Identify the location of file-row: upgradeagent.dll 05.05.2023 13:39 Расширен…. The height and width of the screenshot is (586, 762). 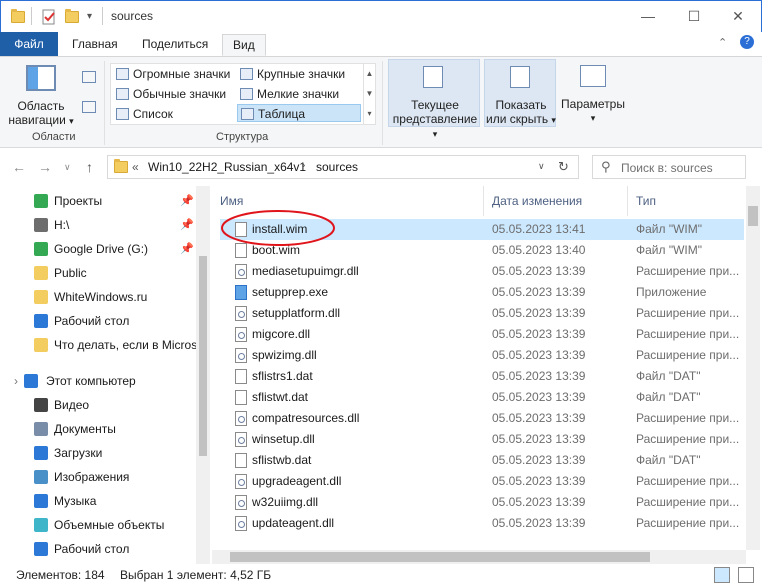
(482, 481).